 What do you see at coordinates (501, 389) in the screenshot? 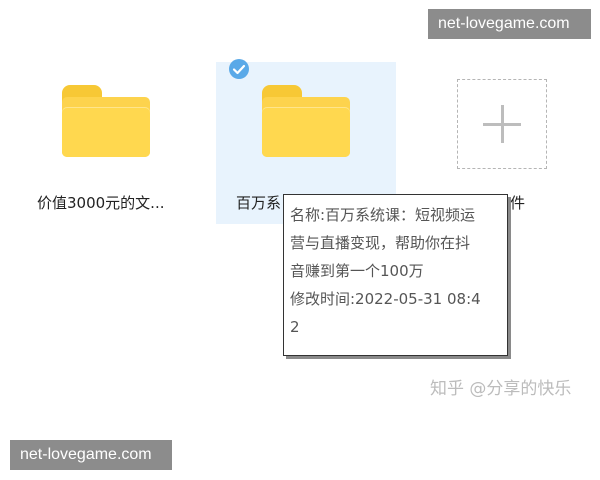
I see `source-credit: 知乎 @分享的快乐` at bounding box center [501, 389].